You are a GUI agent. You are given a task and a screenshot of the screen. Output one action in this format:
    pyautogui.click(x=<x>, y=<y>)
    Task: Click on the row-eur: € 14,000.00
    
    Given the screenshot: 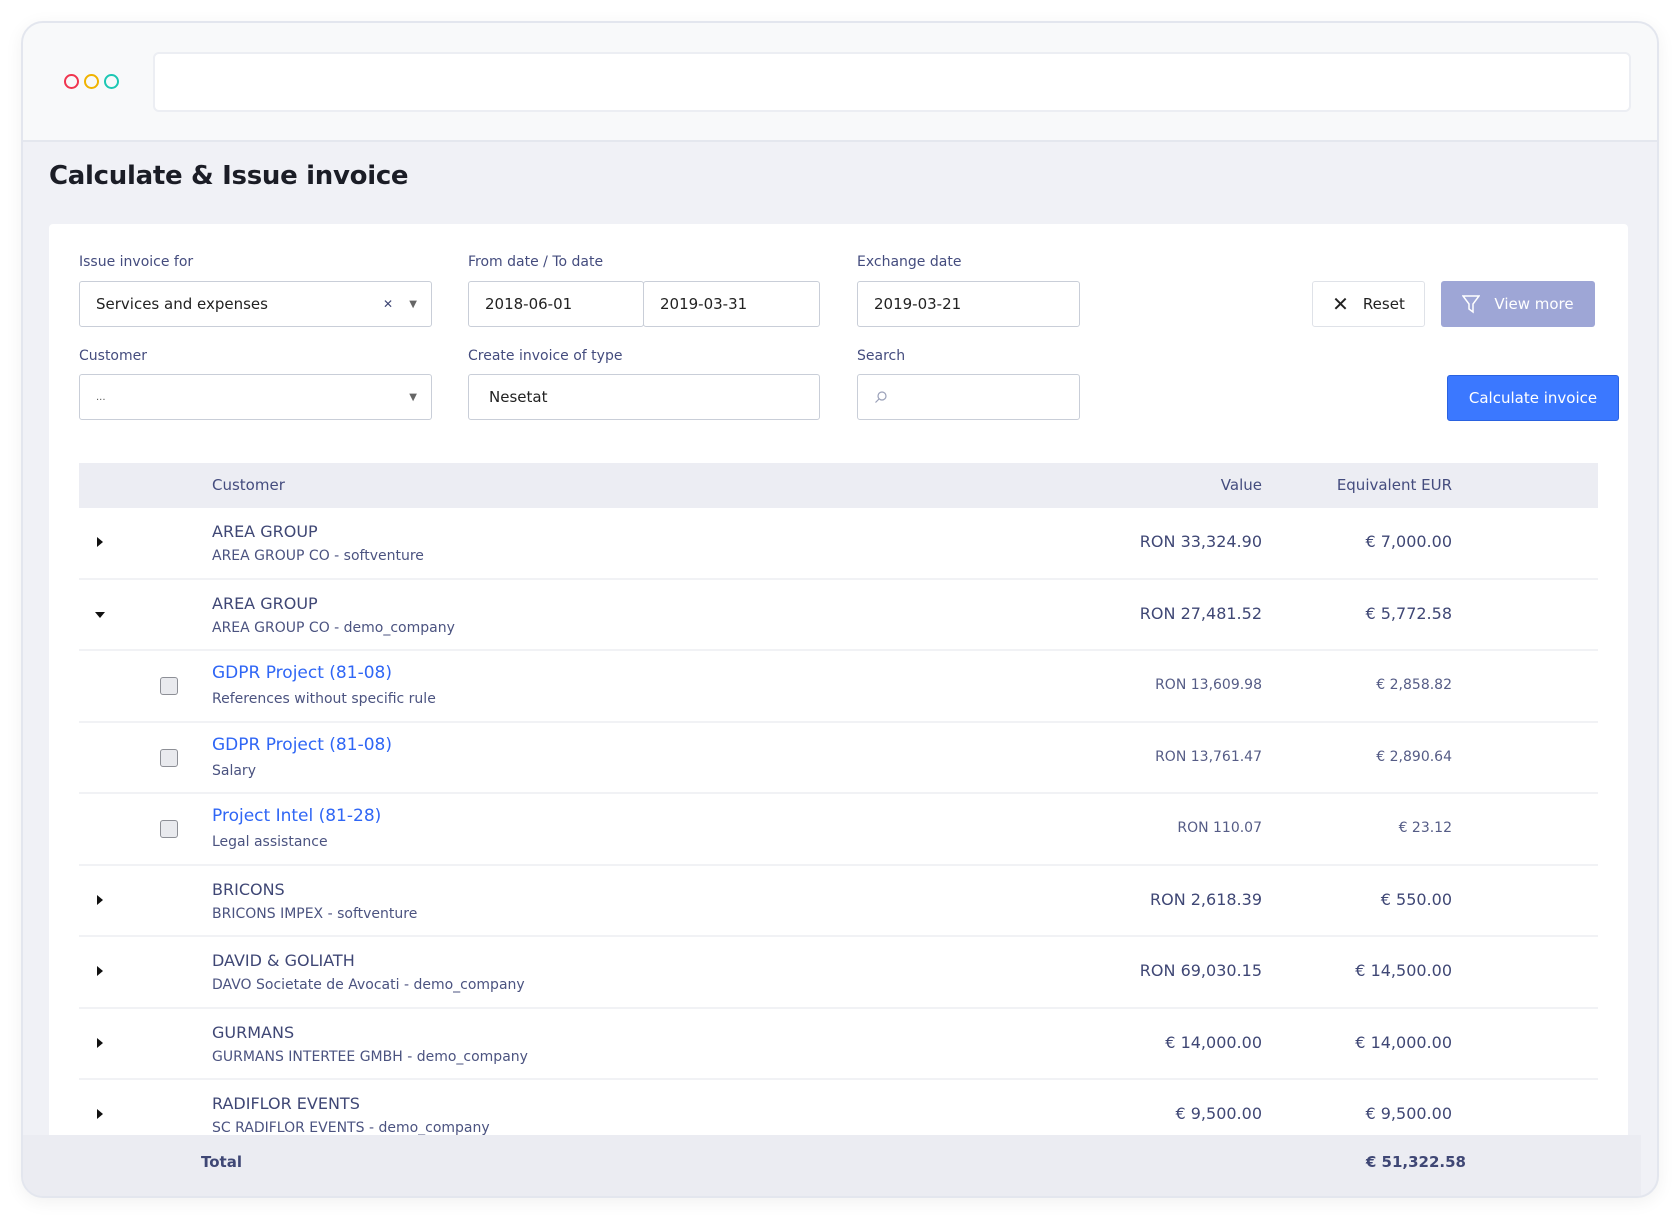 What is the action you would take?
    pyautogui.click(x=1403, y=1042)
    